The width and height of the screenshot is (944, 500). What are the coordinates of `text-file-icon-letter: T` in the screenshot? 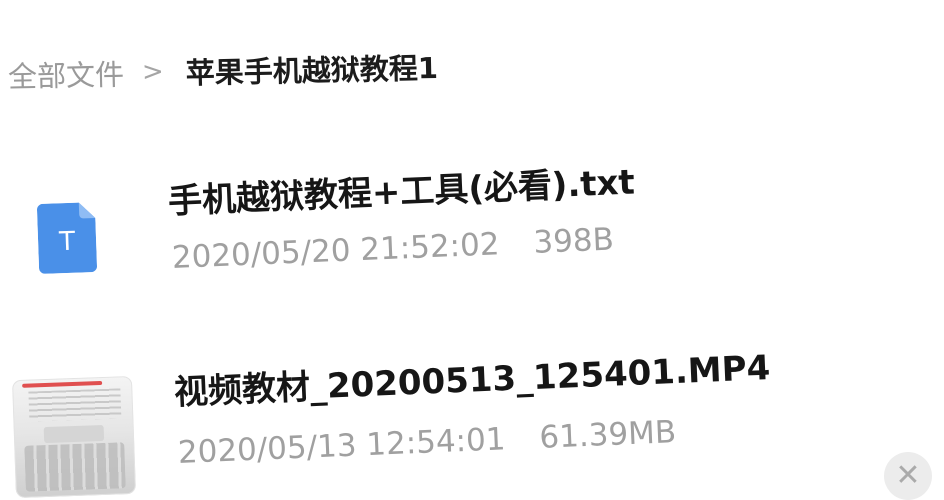 It's located at (67, 242).